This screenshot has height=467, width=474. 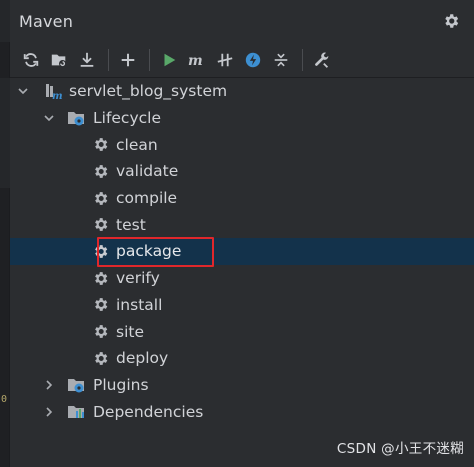 I want to click on reload-button, so click(x=31, y=60).